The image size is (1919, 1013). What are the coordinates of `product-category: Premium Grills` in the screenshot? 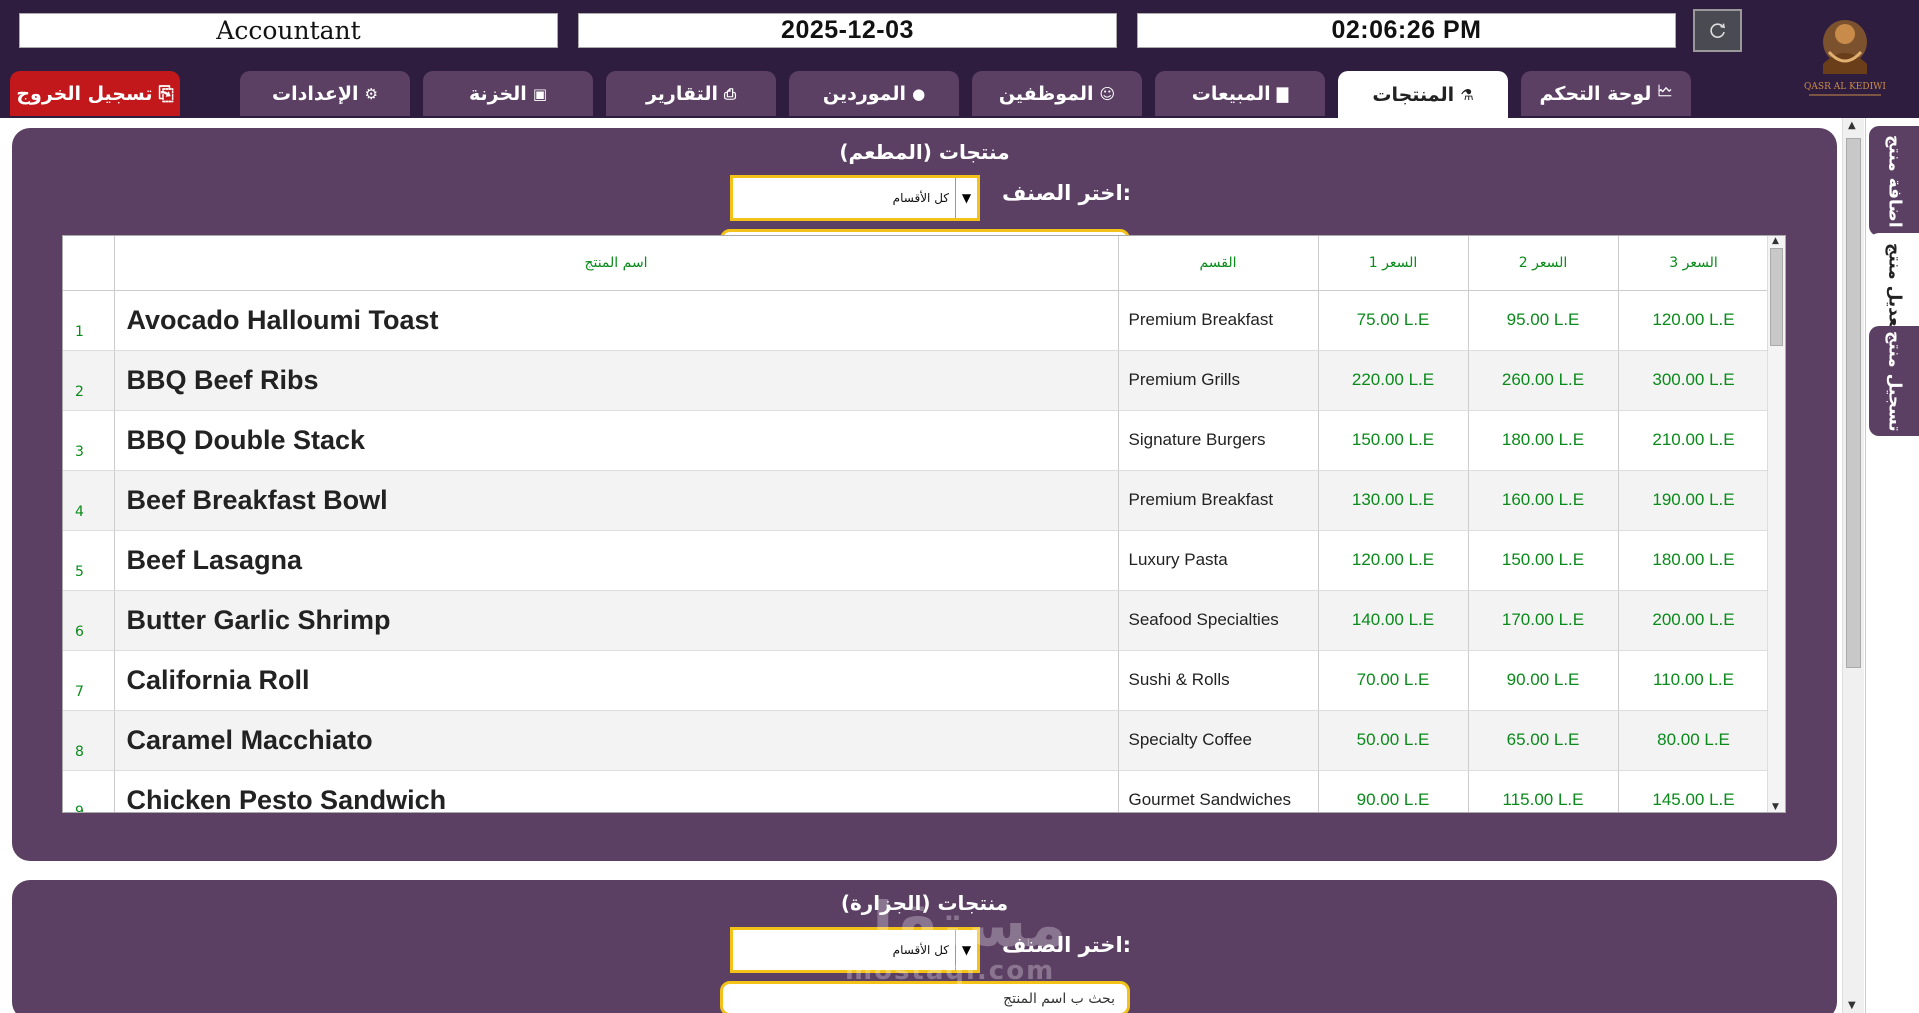 It's located at (1218, 380).